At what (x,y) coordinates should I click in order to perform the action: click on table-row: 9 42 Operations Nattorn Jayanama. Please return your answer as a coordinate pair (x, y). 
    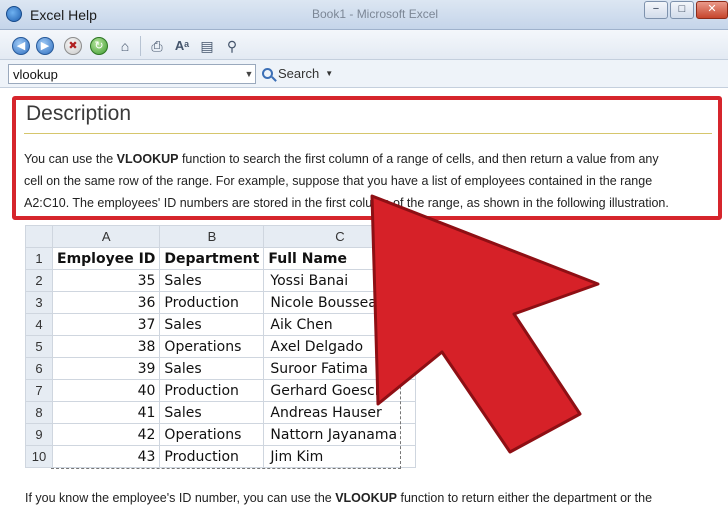
    Looking at the image, I should click on (221, 434).